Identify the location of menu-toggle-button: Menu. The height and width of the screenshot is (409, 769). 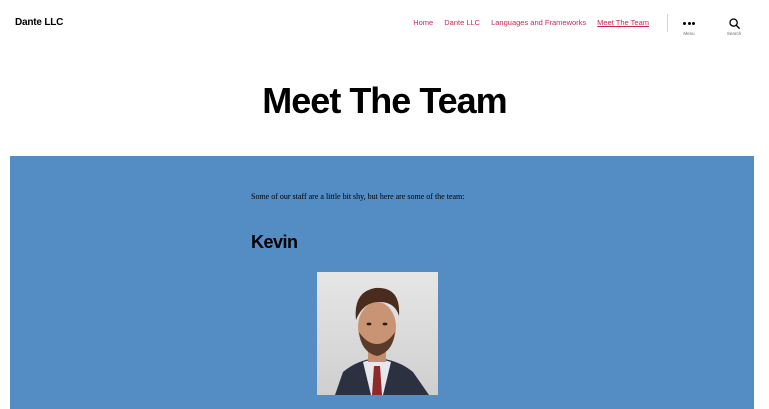
(689, 26).